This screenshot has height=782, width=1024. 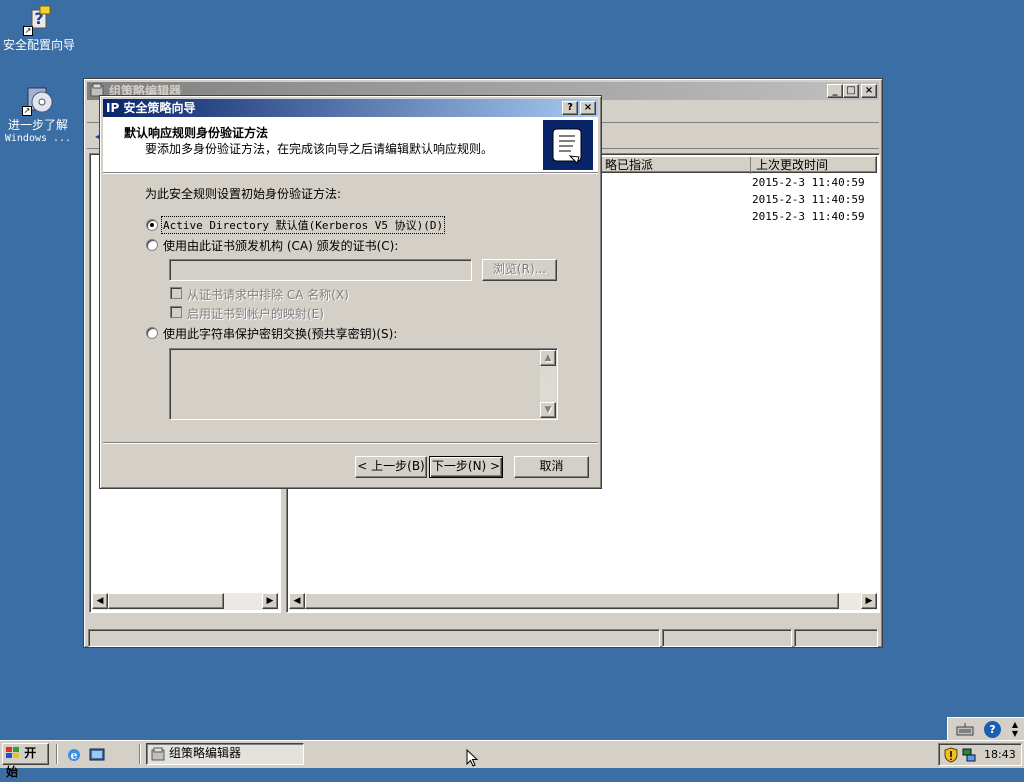 I want to click on radio-preshared-key, so click(x=152, y=333).